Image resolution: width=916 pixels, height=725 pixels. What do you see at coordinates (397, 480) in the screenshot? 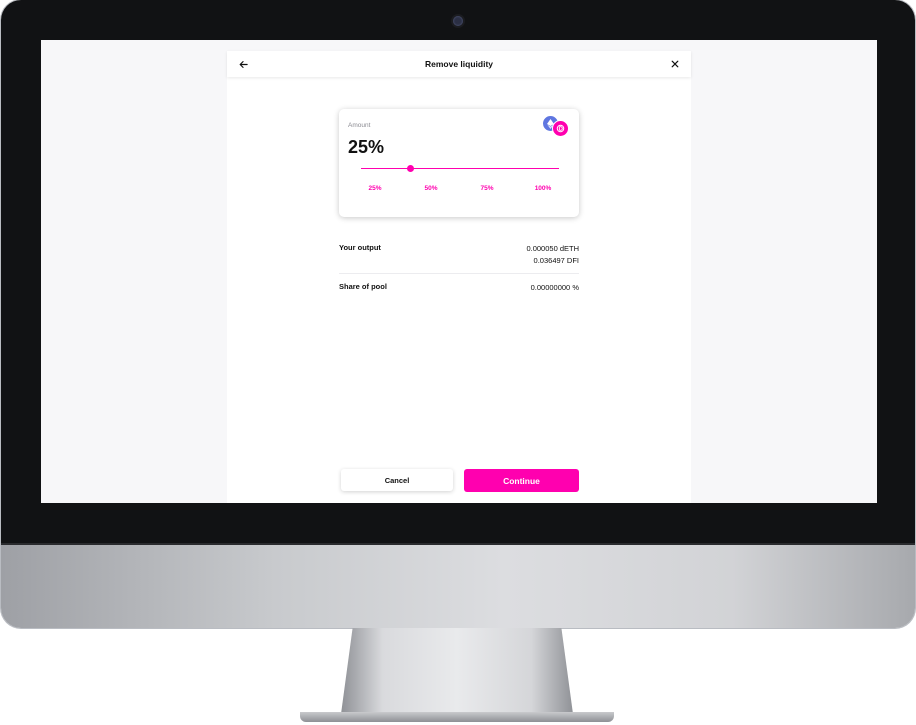
I see `cancel-button: Cancel` at bounding box center [397, 480].